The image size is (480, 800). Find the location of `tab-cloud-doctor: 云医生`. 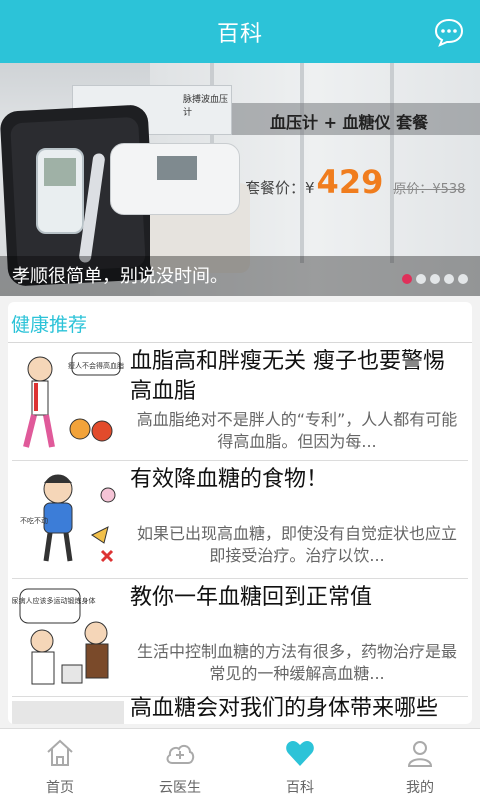

tab-cloud-doctor: 云医生 is located at coordinates (180, 764).